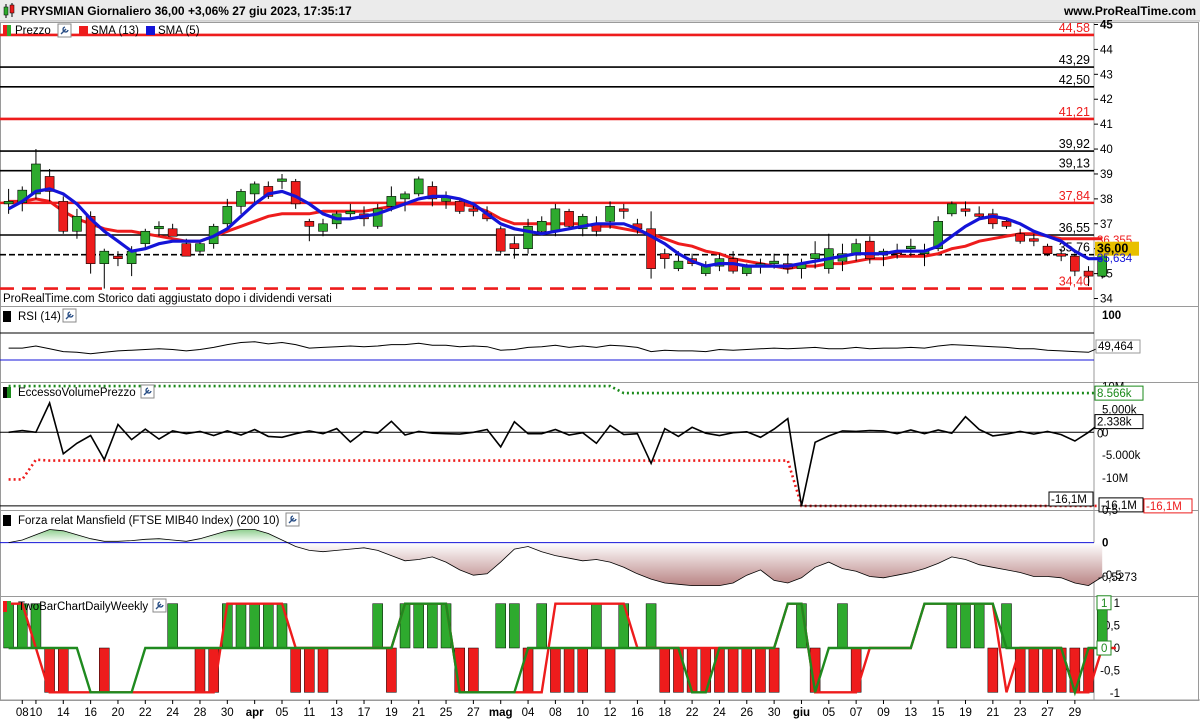 The width and height of the screenshot is (1200, 720). What do you see at coordinates (22, 713) in the screenshot?
I see `x-tick-label: 08` at bounding box center [22, 713].